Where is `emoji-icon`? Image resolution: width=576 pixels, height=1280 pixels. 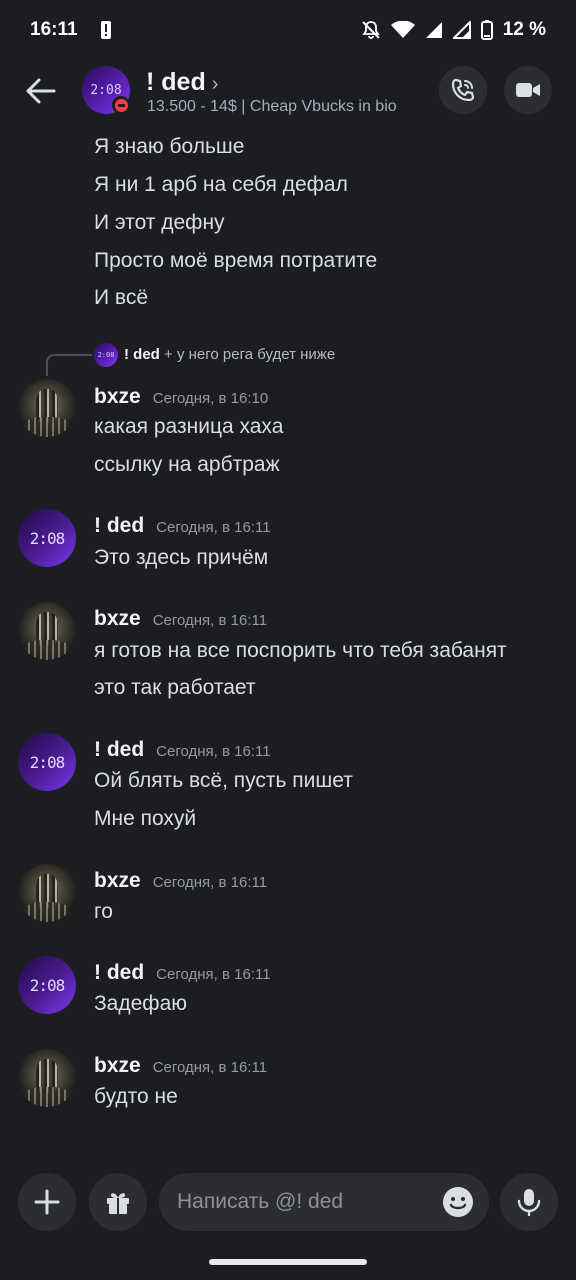 emoji-icon is located at coordinates (458, 1202).